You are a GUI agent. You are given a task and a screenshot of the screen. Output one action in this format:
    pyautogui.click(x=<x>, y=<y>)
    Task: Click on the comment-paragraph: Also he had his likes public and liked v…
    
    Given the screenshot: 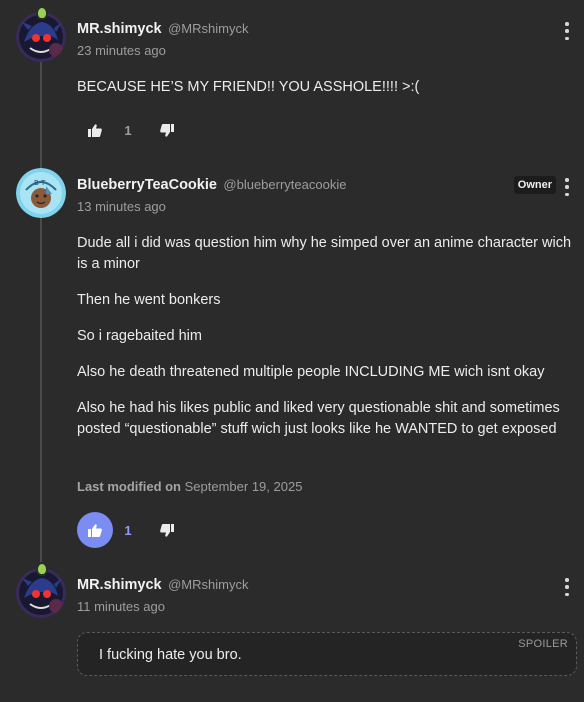 What is the action you would take?
    pyautogui.click(x=318, y=418)
    